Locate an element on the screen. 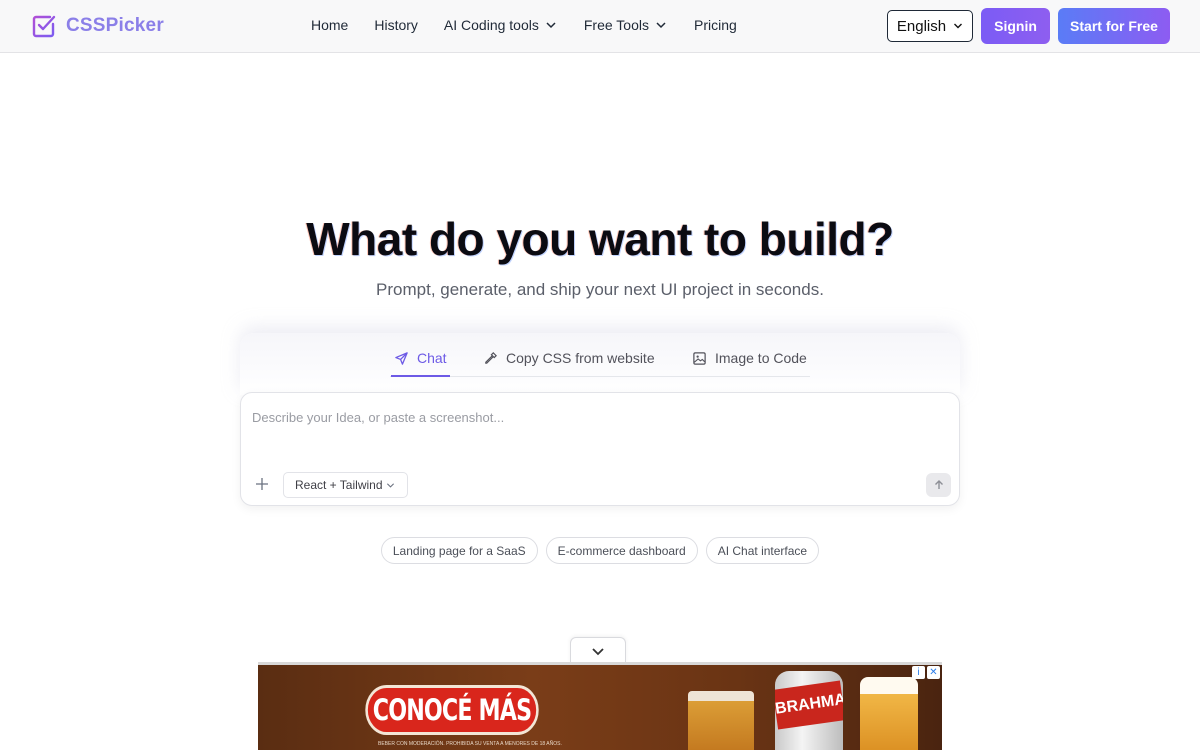 This screenshot has height=750, width=1200. send-button is located at coordinates (938, 485).